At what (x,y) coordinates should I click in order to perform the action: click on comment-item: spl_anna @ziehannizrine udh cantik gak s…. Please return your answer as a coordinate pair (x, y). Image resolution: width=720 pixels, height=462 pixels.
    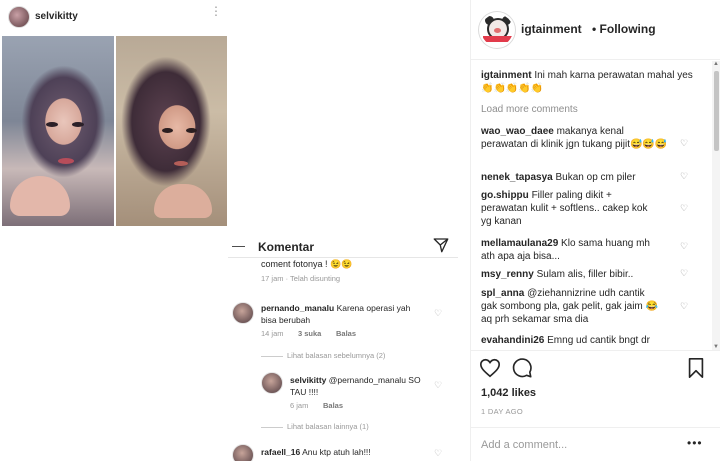
    Looking at the image, I should click on (571, 306).